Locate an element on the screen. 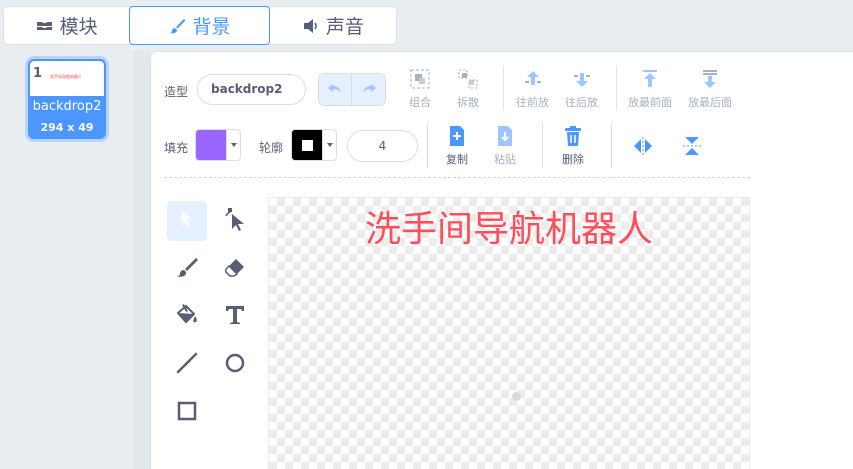  undo-icon is located at coordinates (335, 89).